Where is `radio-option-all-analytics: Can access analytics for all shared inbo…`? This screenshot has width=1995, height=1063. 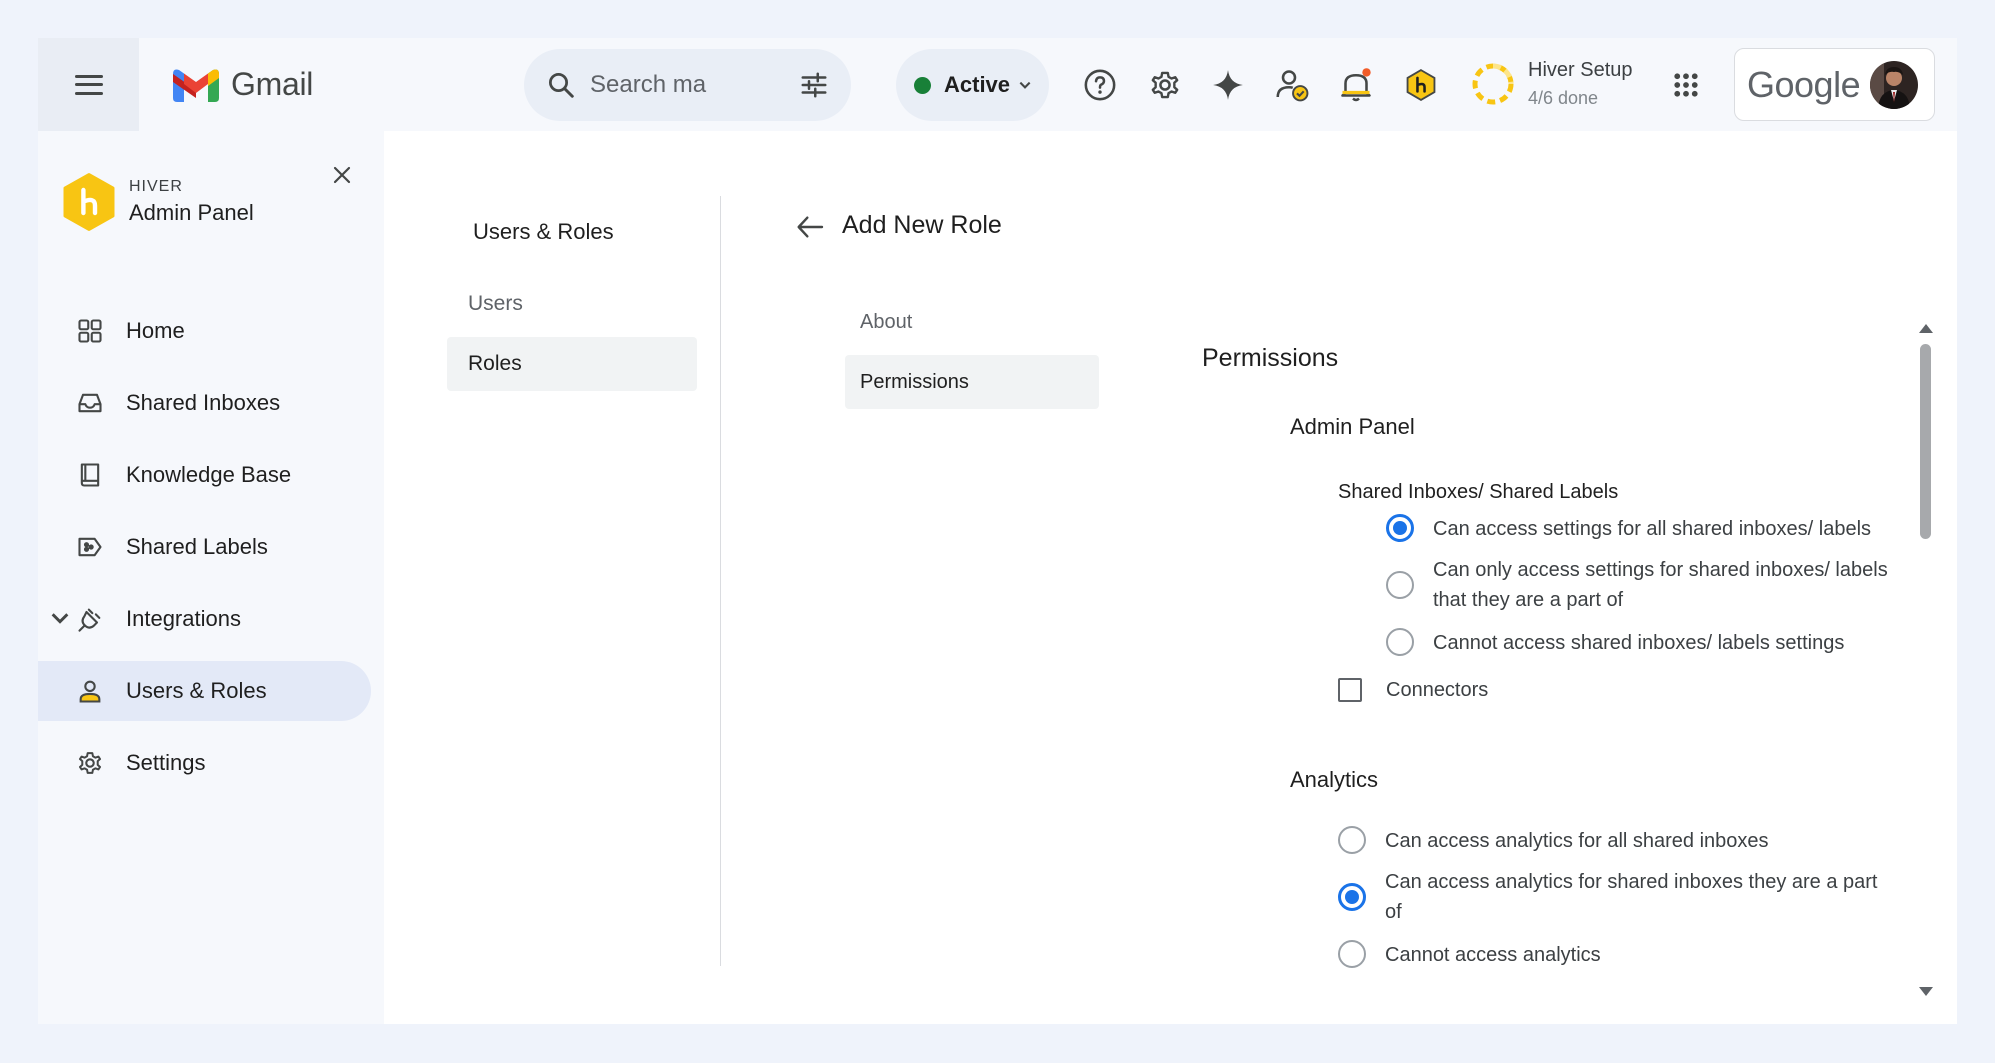 radio-option-all-analytics: Can access analytics for all shared inbo… is located at coordinates (1553, 841).